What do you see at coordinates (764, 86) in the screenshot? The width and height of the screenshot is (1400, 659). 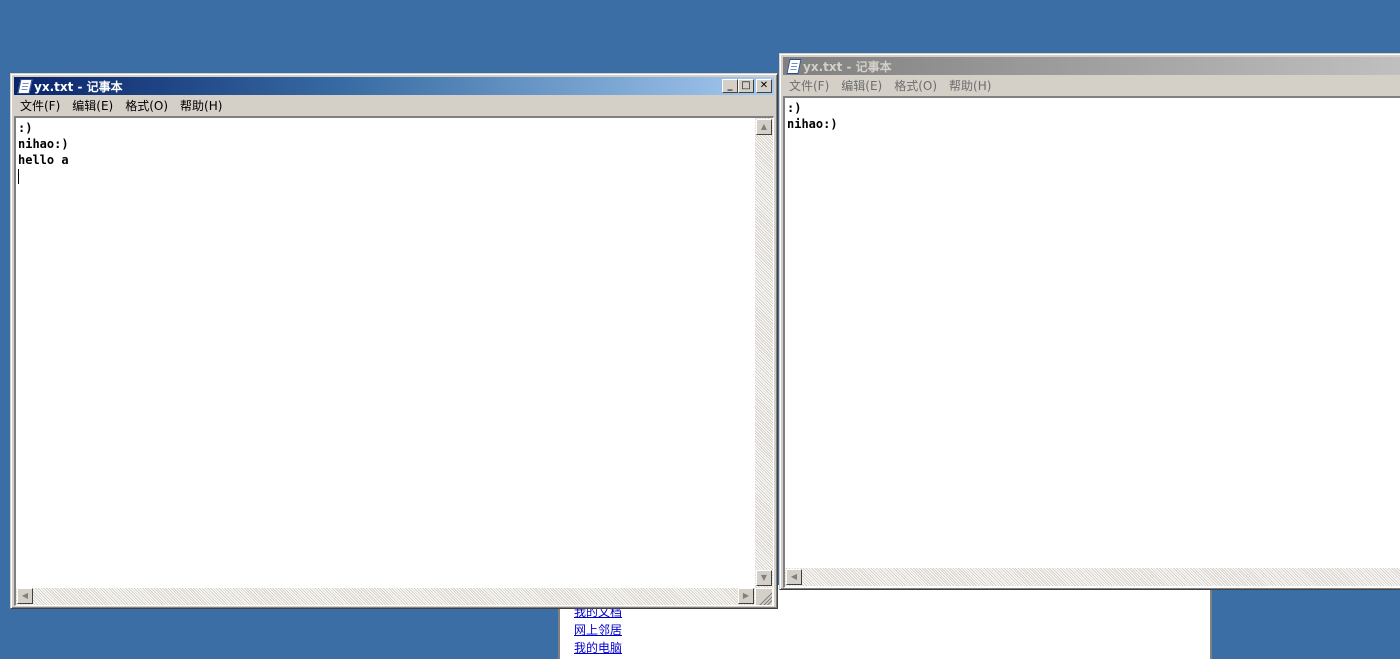 I see `close-button: ✕` at bounding box center [764, 86].